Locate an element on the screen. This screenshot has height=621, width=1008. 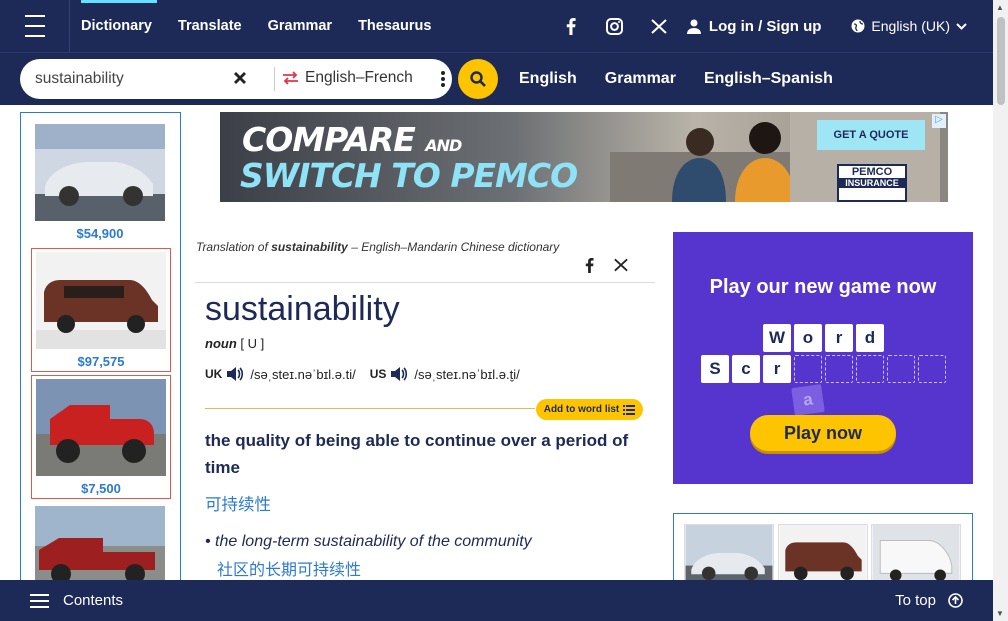
dictionary-selector: English–French is located at coordinates (347, 78).